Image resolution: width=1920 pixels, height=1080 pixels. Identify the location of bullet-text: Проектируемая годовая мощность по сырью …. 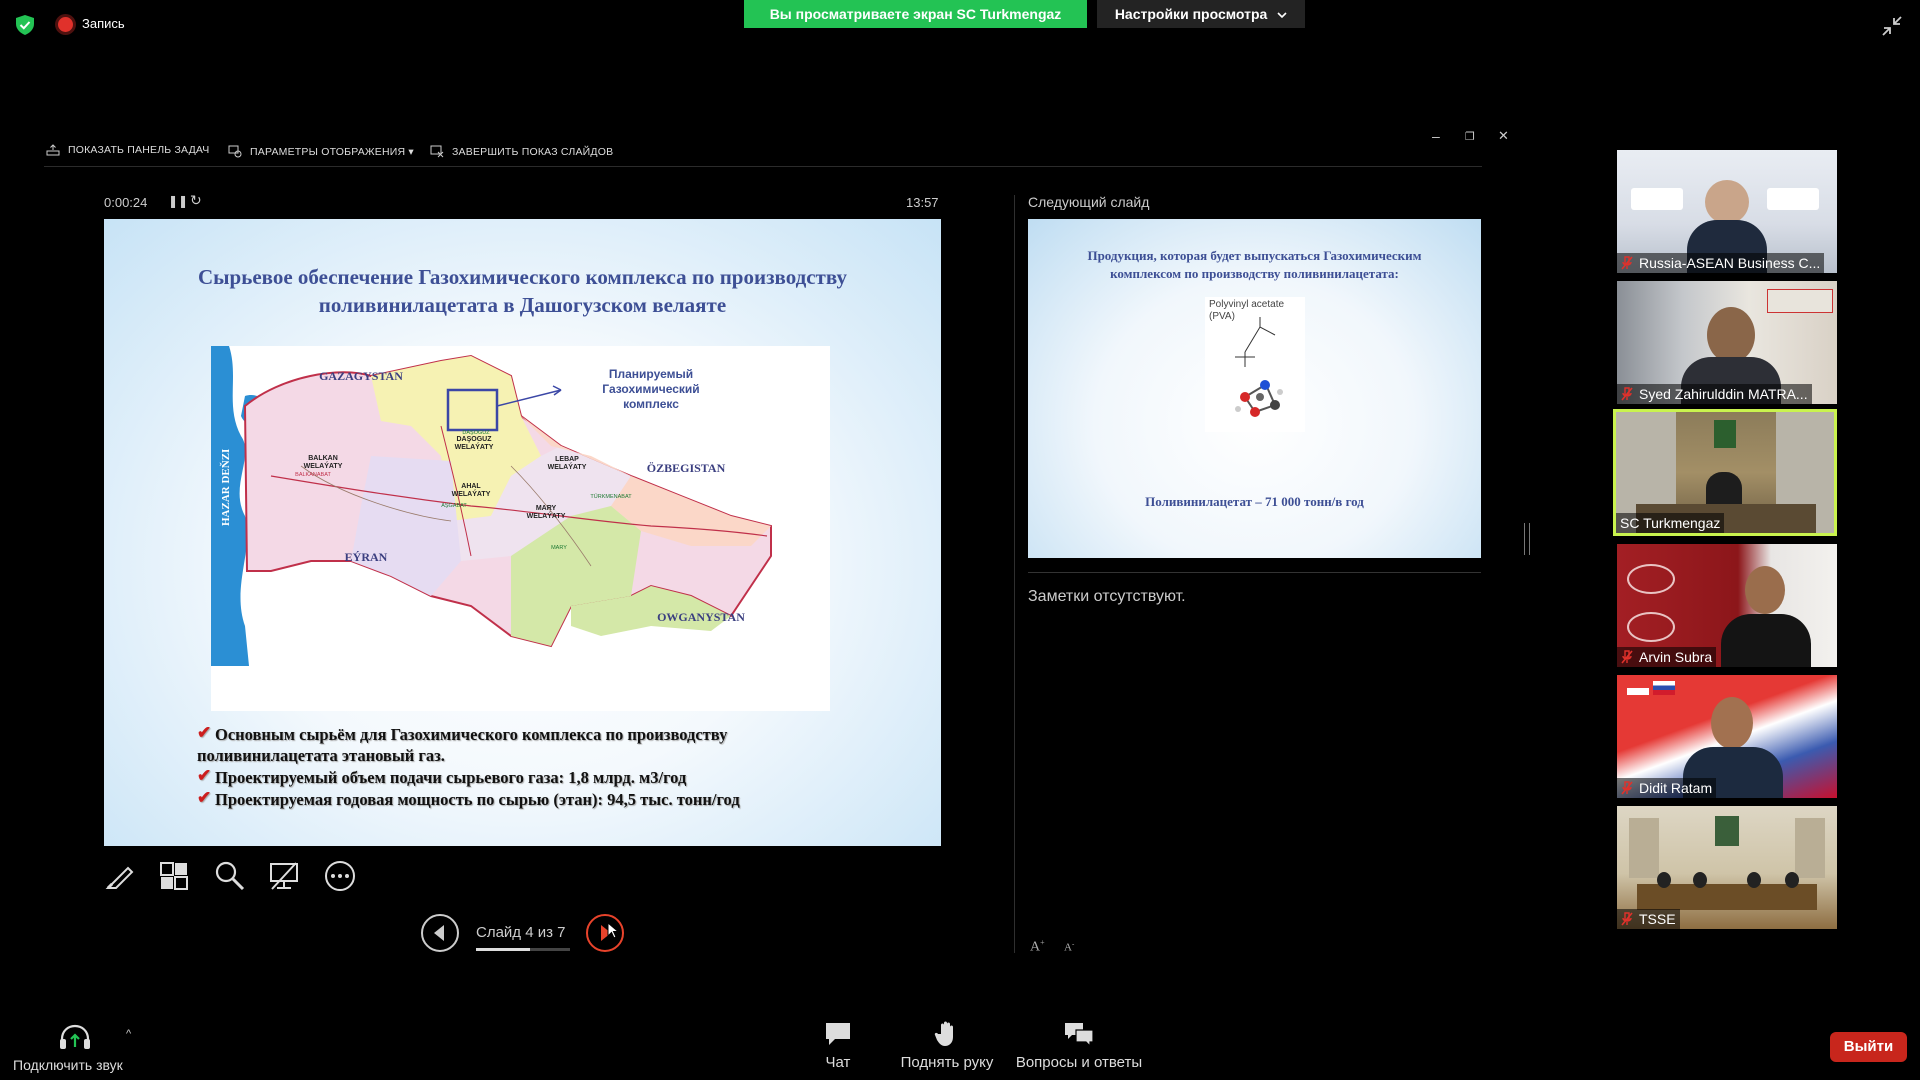
(477, 799).